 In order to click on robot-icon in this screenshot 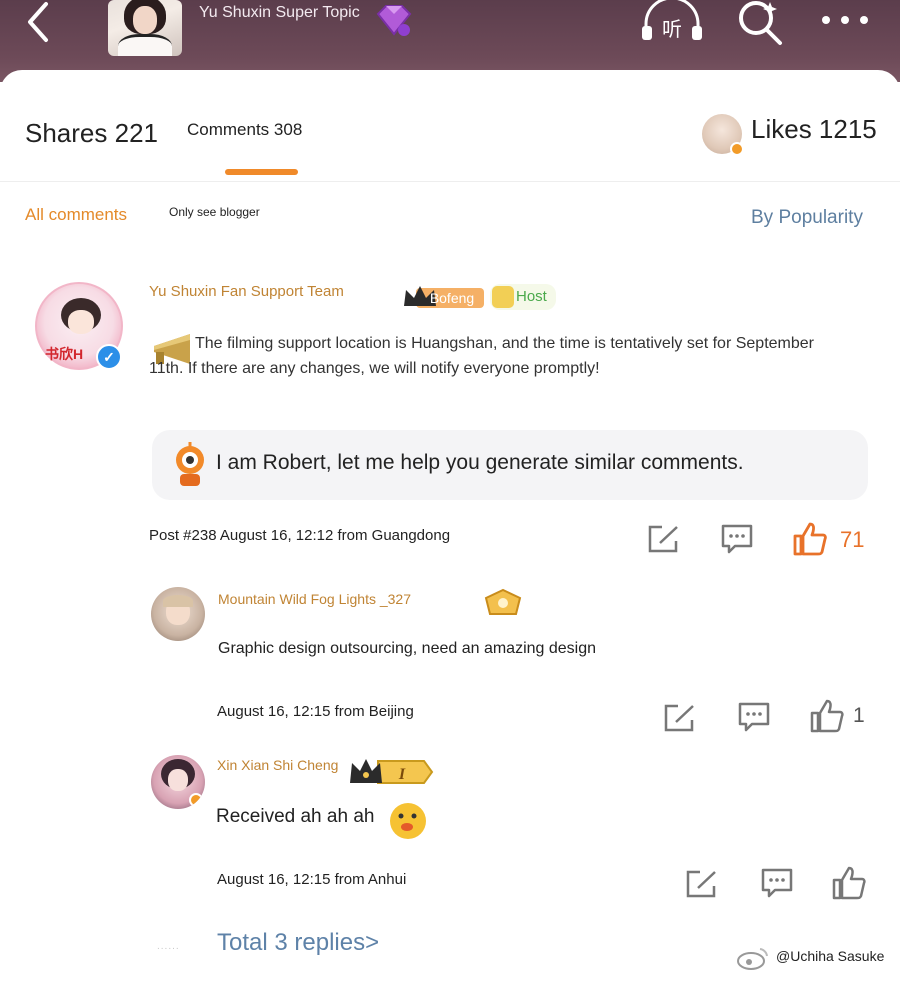, I will do `click(190, 464)`.